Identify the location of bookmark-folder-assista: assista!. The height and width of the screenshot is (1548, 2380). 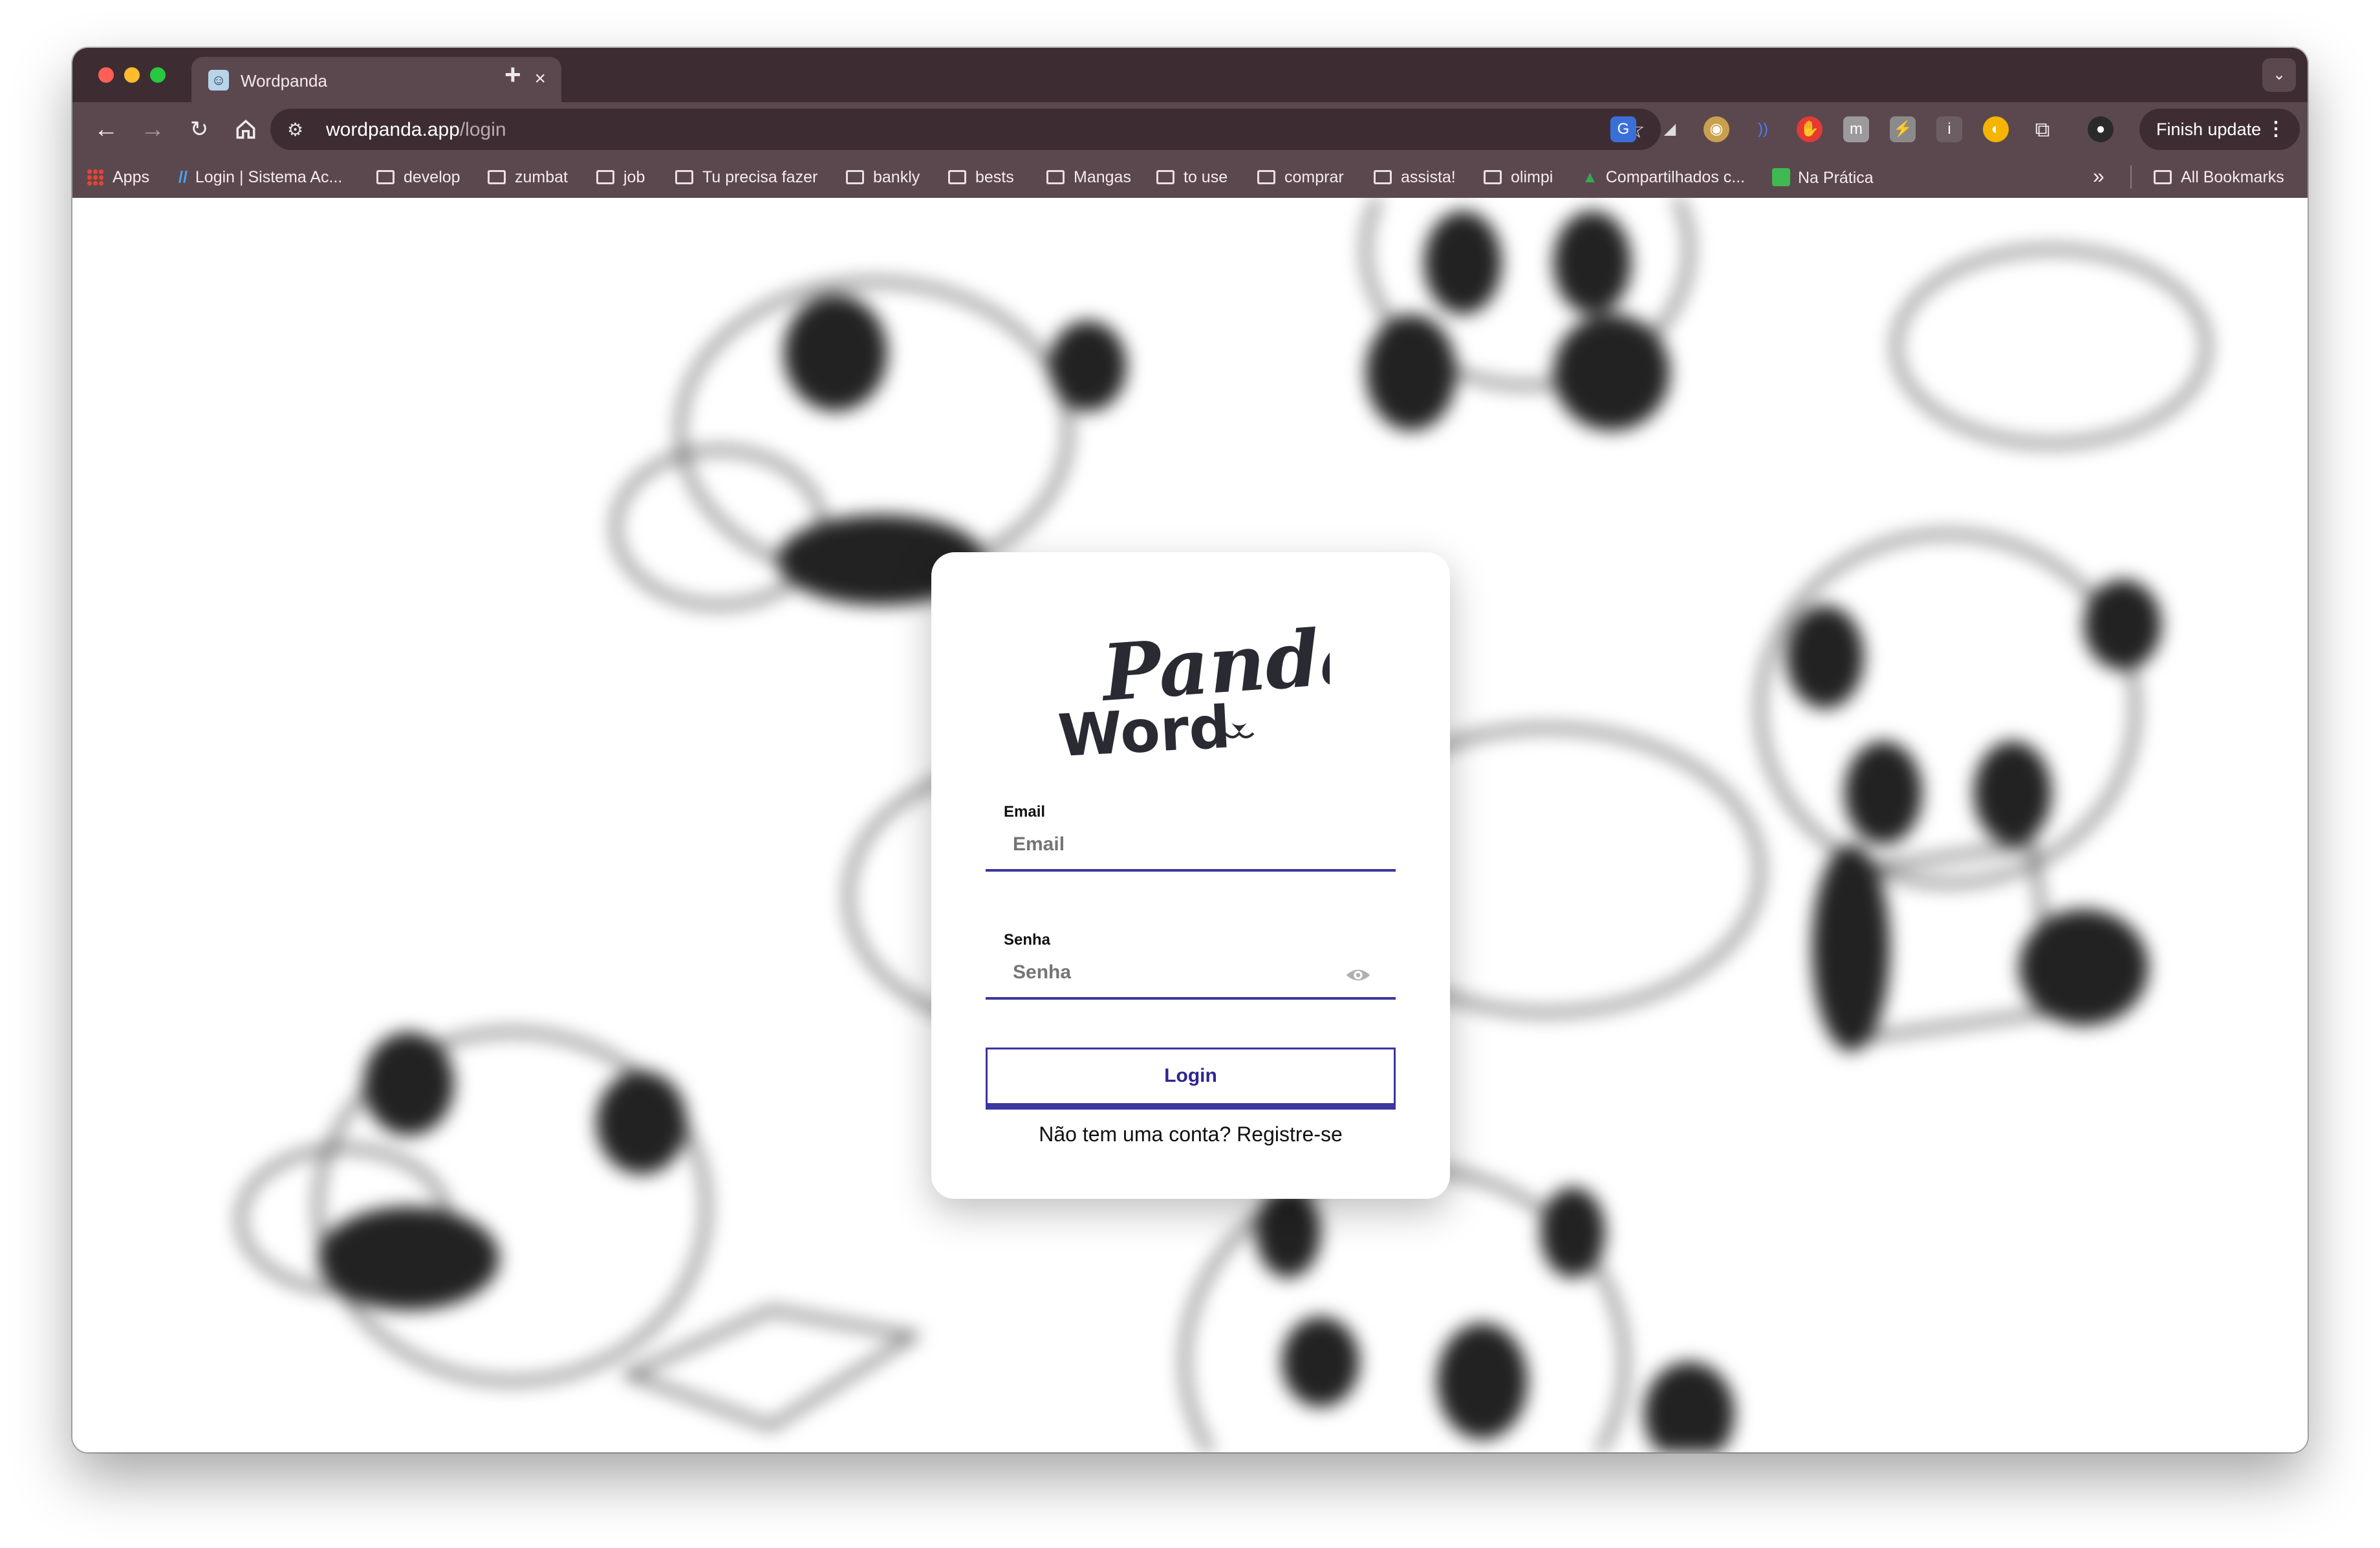
(1415, 177).